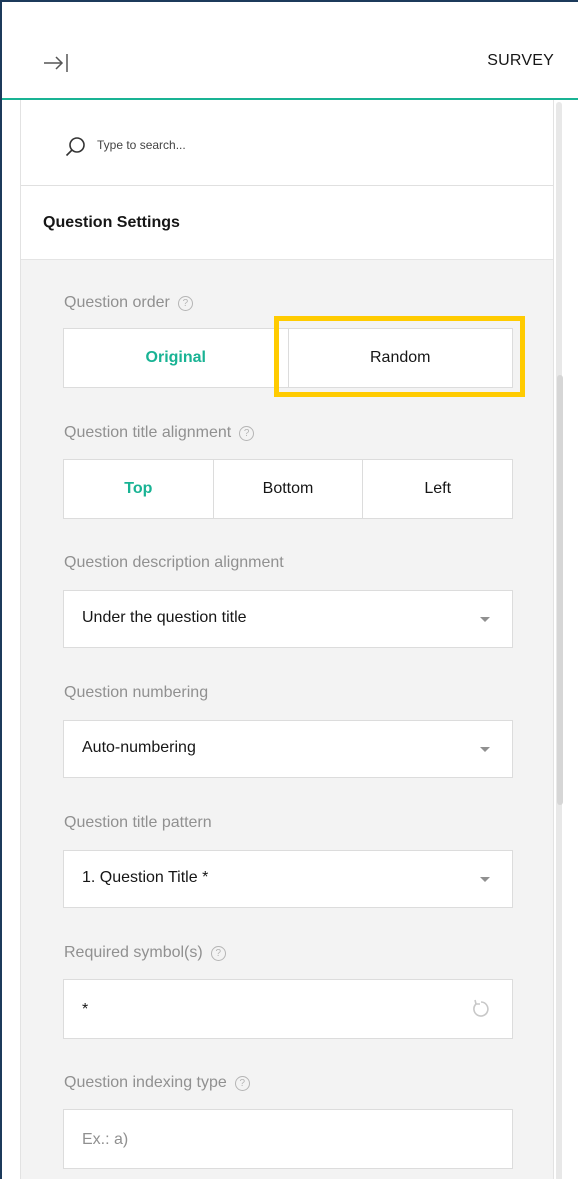 This screenshot has height=1179, width=578. I want to click on title-alignment-group: Top Bottom Left, so click(288, 489).